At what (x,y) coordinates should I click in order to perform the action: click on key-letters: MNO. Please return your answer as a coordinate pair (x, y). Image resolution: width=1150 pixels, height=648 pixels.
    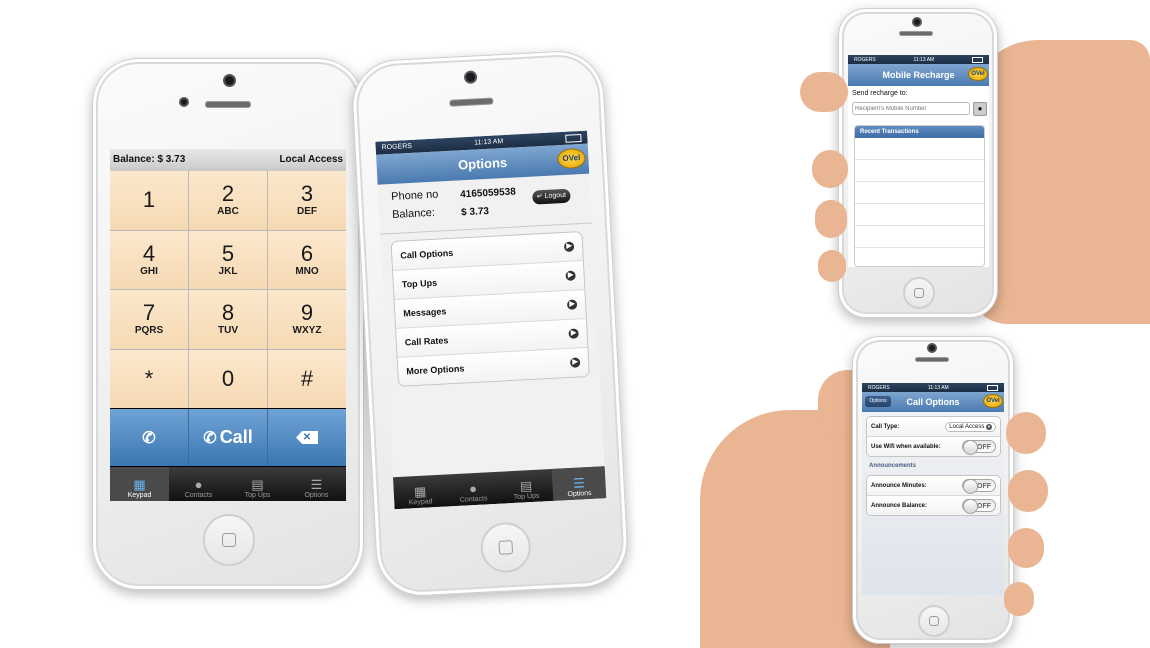
    Looking at the image, I should click on (307, 271).